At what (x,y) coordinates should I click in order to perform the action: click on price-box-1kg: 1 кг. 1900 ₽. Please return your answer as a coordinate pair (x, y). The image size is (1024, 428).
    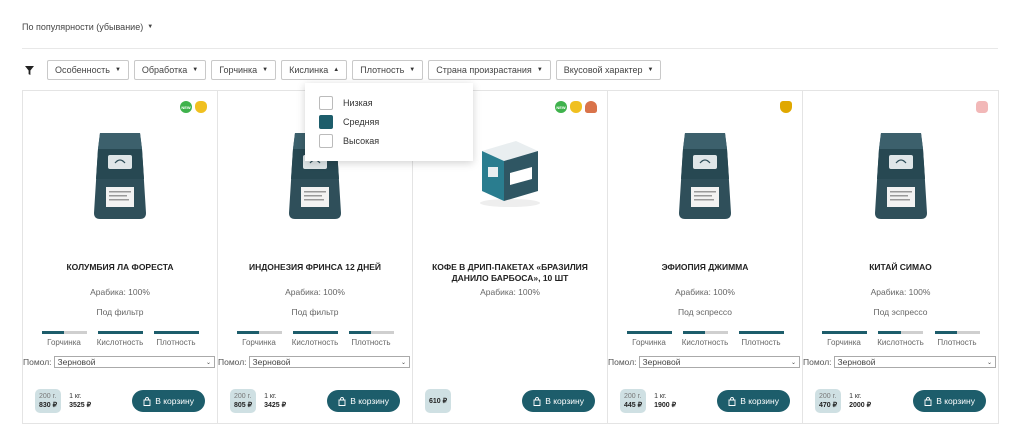
    Looking at the image, I should click on (665, 401).